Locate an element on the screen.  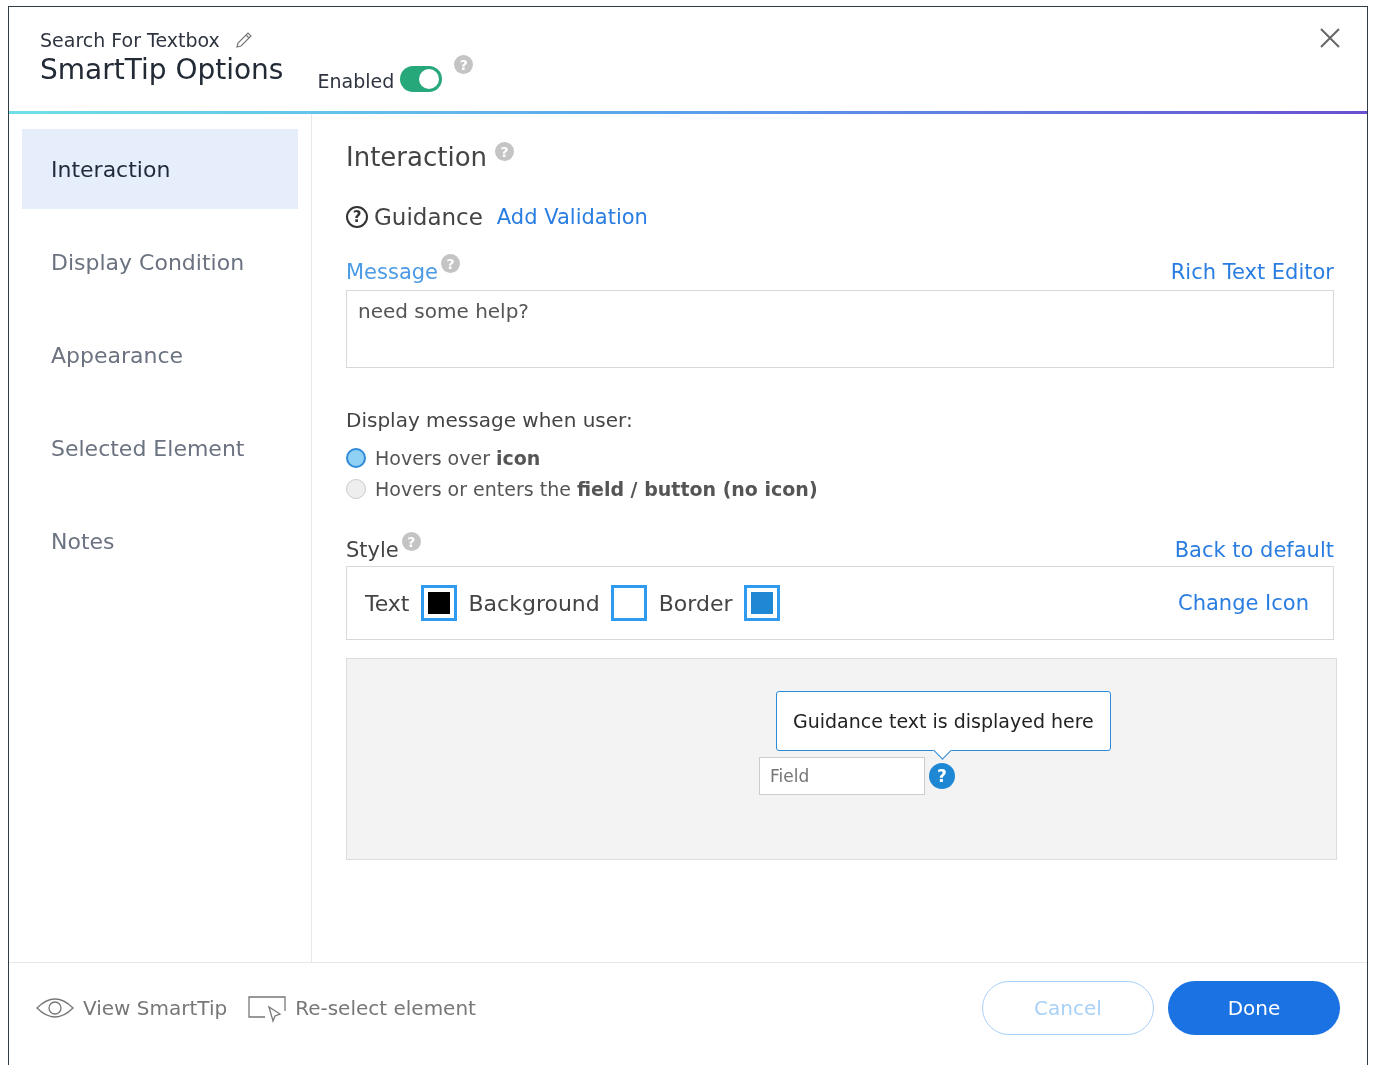
swatch-label: Text is located at coordinates (387, 603).